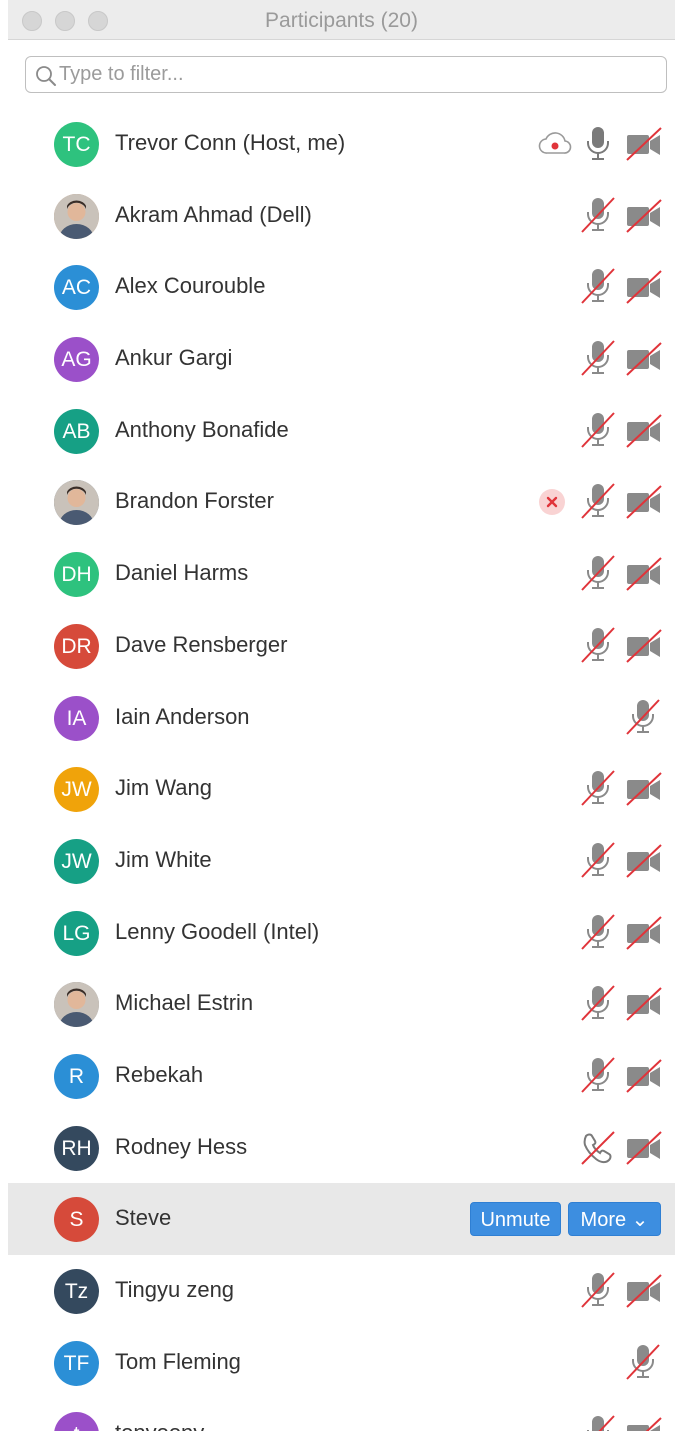  What do you see at coordinates (598, 143) in the screenshot?
I see `microphone-icon` at bounding box center [598, 143].